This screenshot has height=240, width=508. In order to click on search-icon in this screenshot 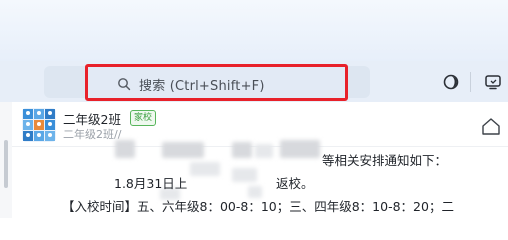, I will do `click(124, 84)`.